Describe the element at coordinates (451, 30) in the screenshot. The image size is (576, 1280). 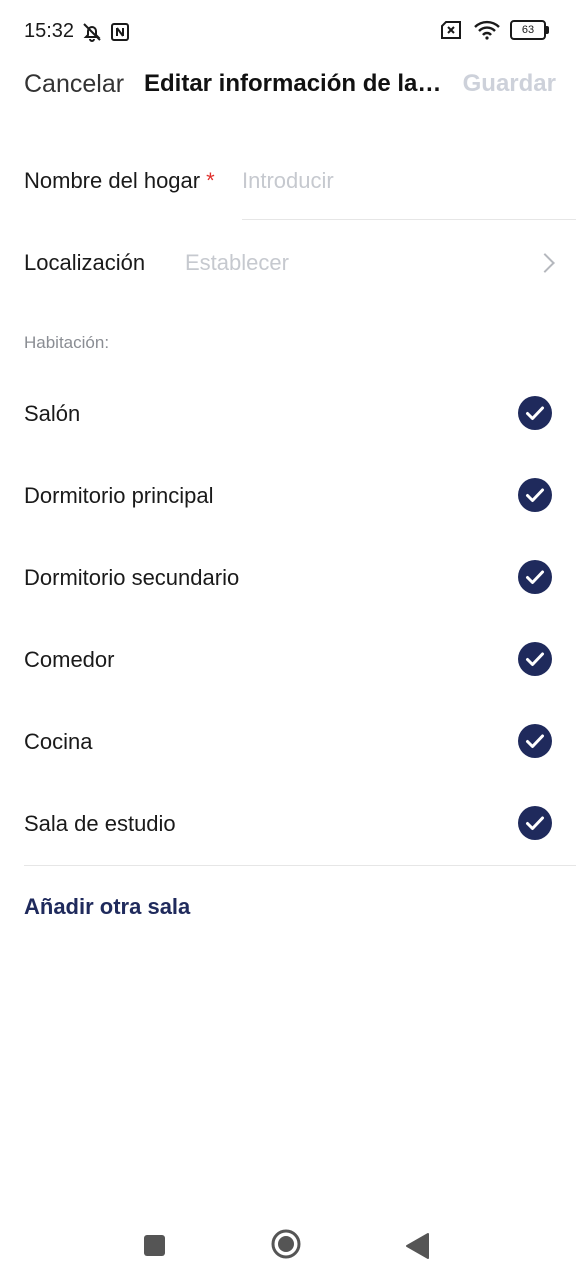
I see `sim-off-icon` at that location.